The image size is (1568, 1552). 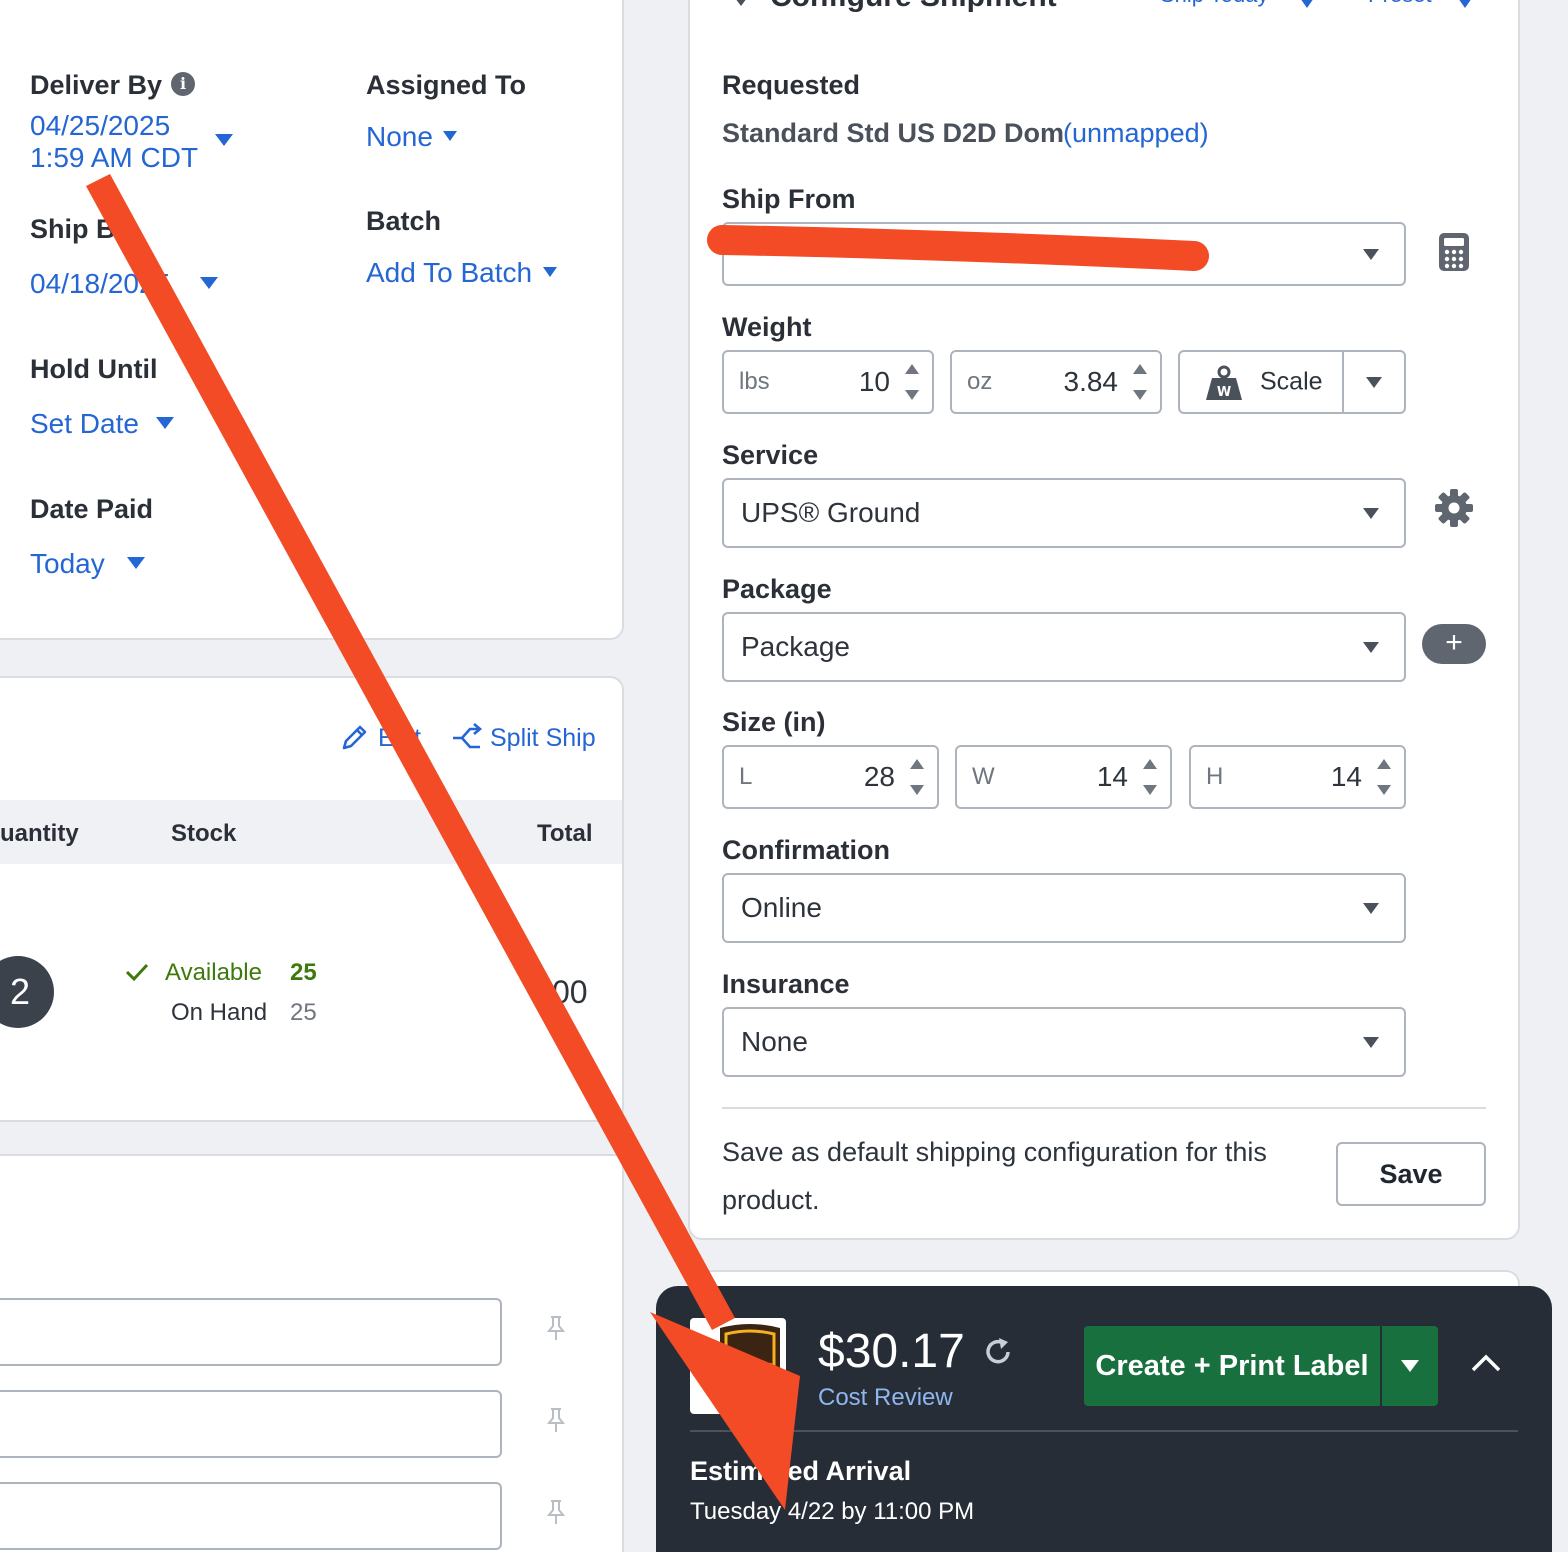 I want to click on hold-until-value: Set Date, so click(x=84, y=424).